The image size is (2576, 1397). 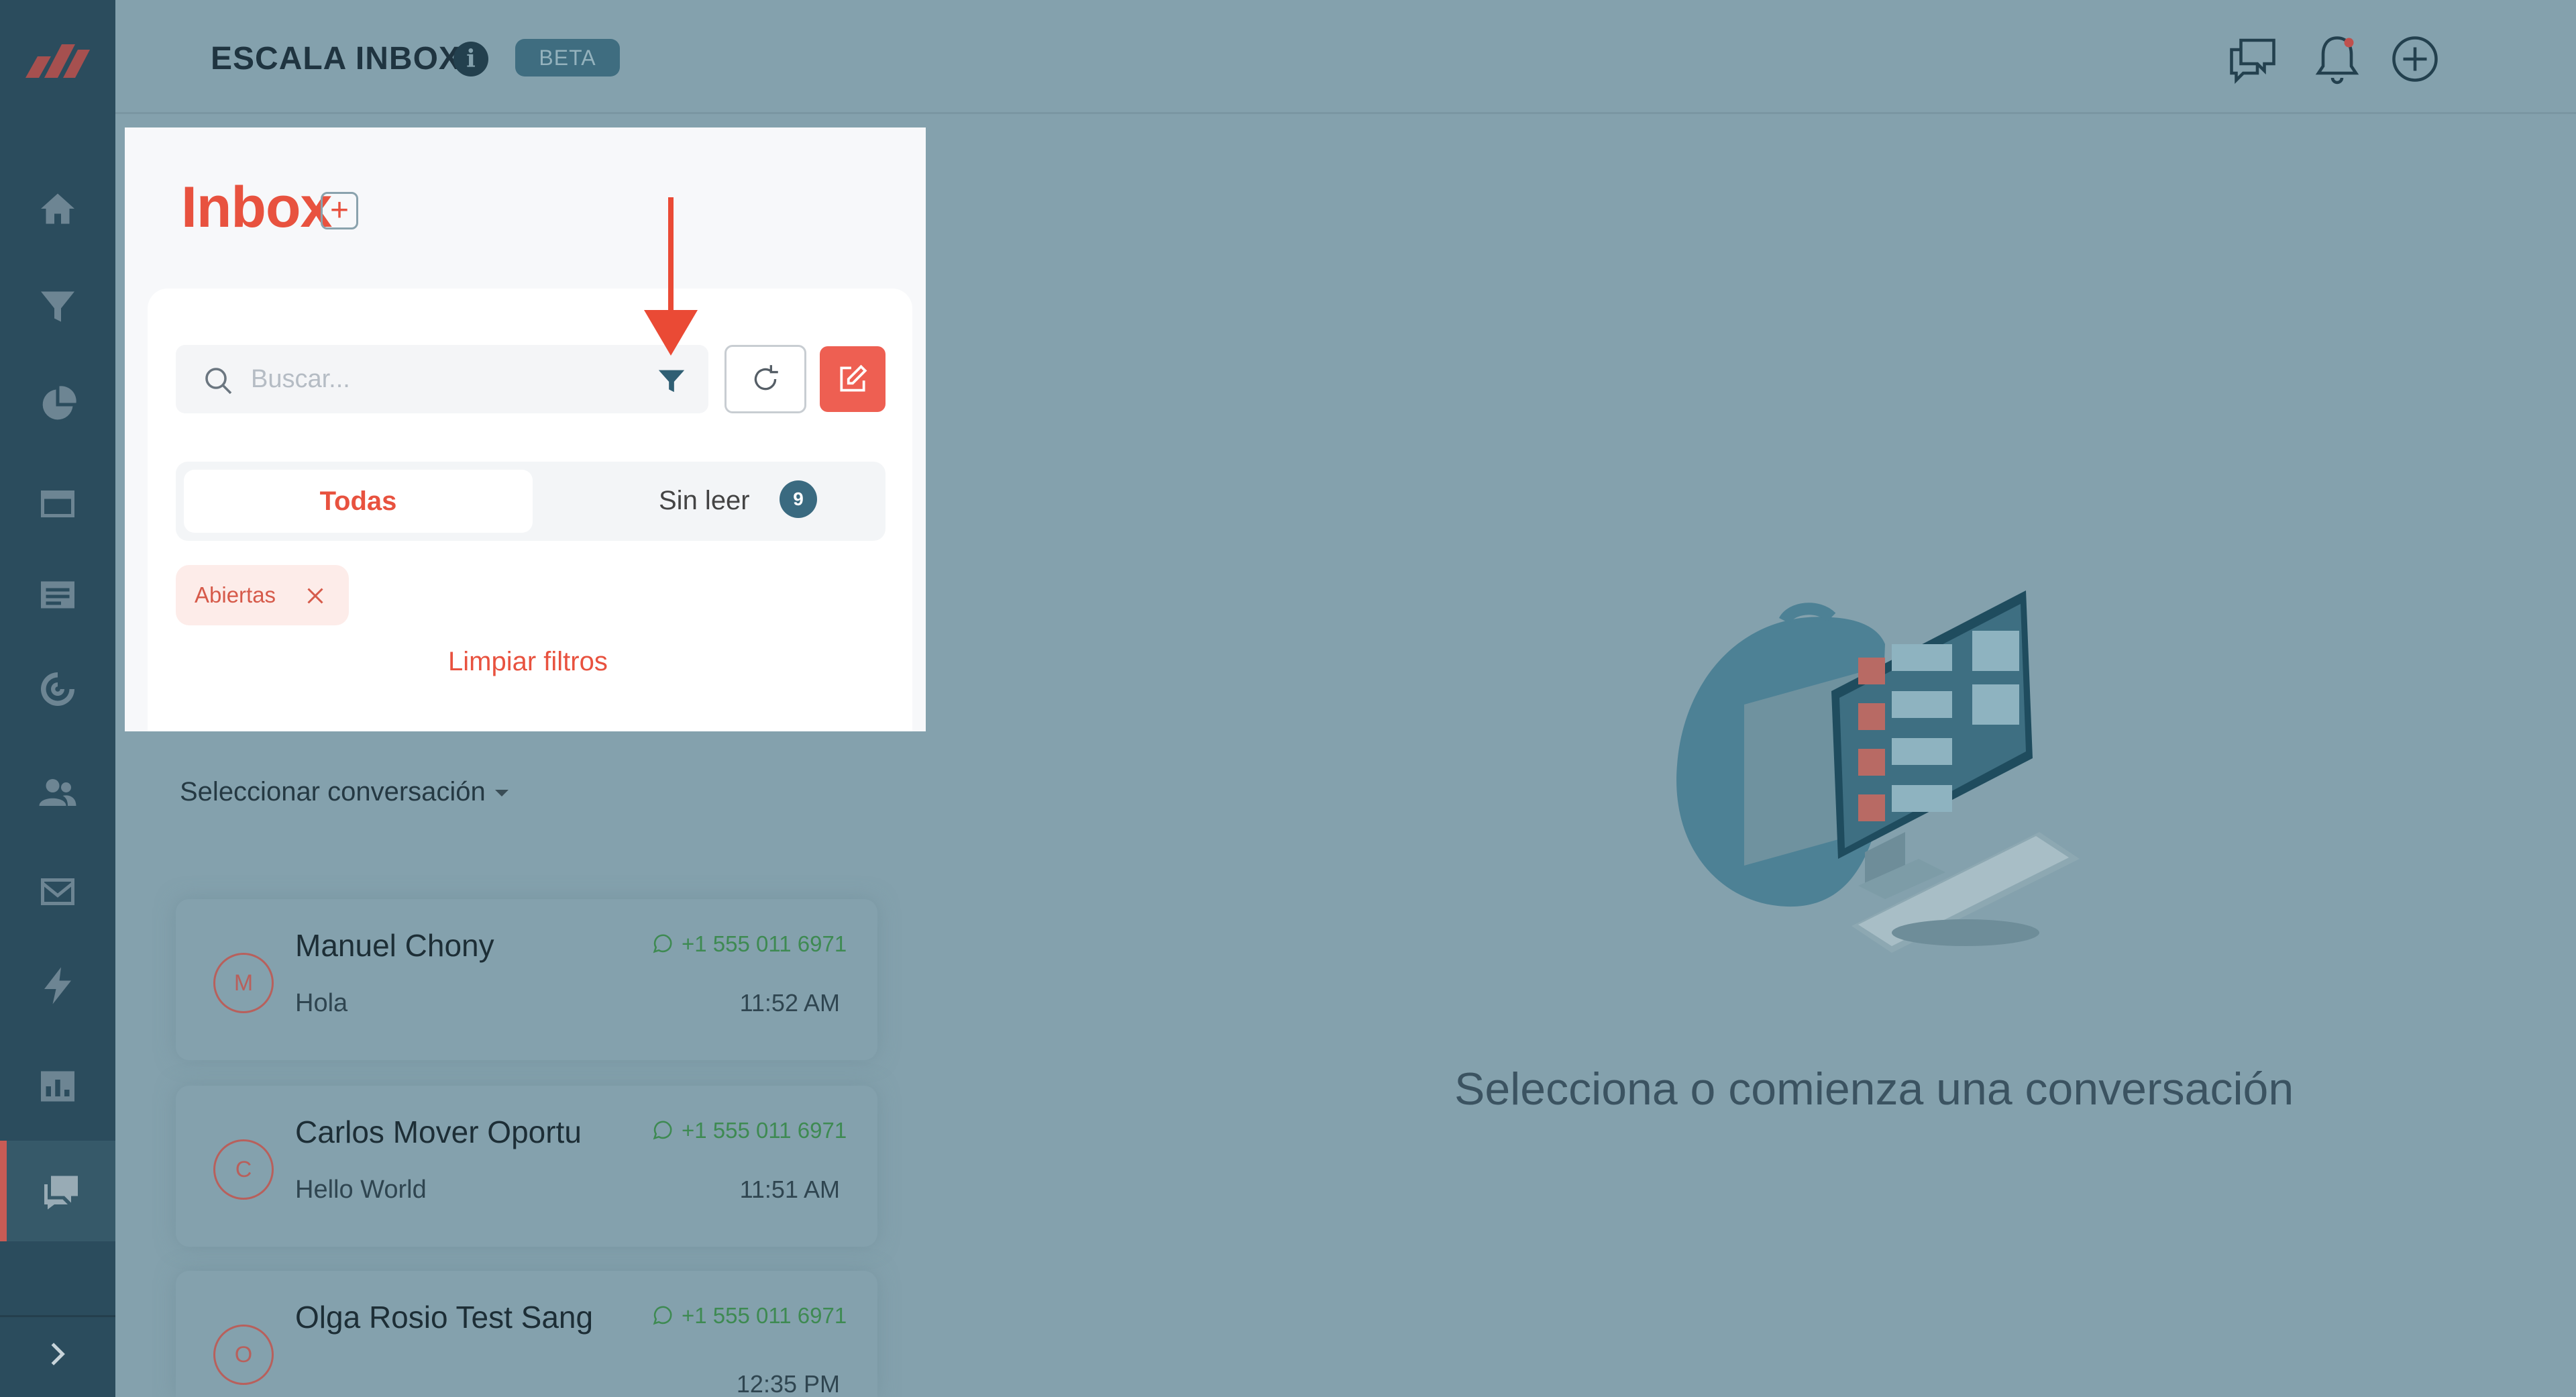 What do you see at coordinates (394, 946) in the screenshot?
I see `contact-name: Manuel Chony` at bounding box center [394, 946].